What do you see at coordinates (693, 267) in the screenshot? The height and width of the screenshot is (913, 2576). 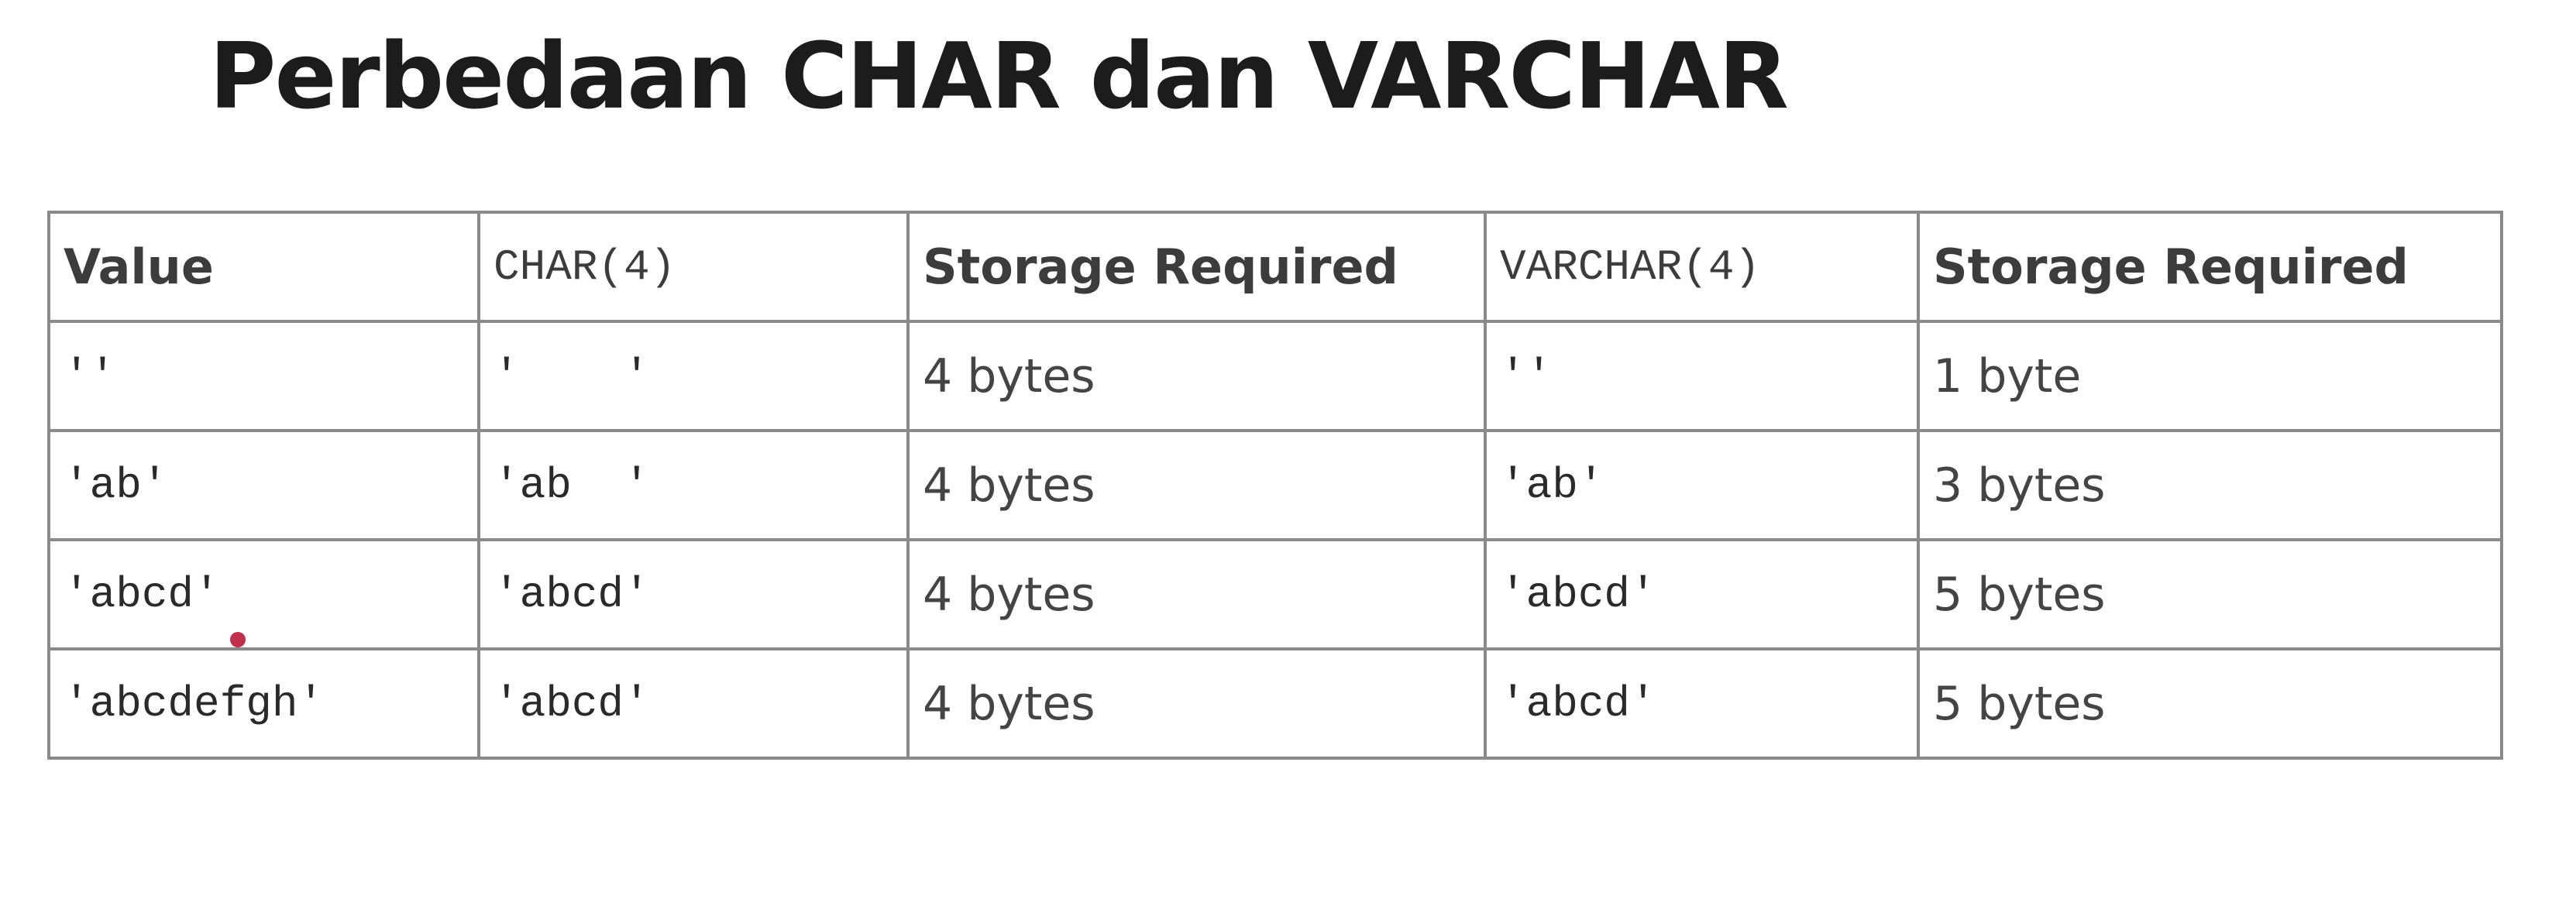 I see `header-char4: CHAR(4)` at bounding box center [693, 267].